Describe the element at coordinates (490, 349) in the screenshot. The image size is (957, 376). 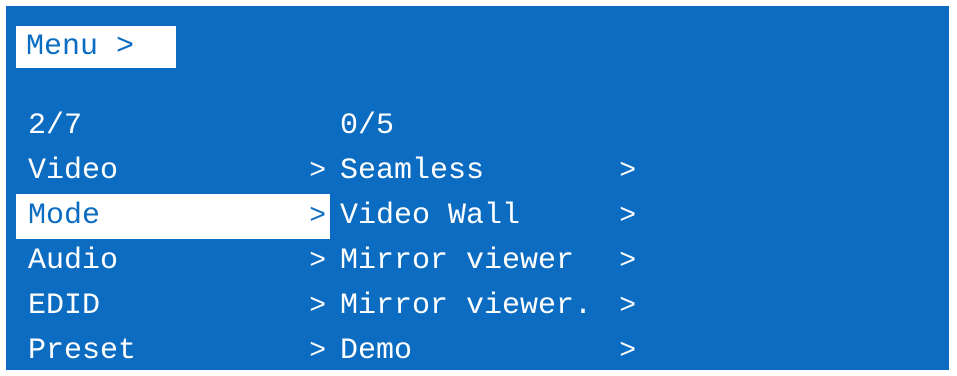
I see `submenu-item-demo: Demo >` at that location.